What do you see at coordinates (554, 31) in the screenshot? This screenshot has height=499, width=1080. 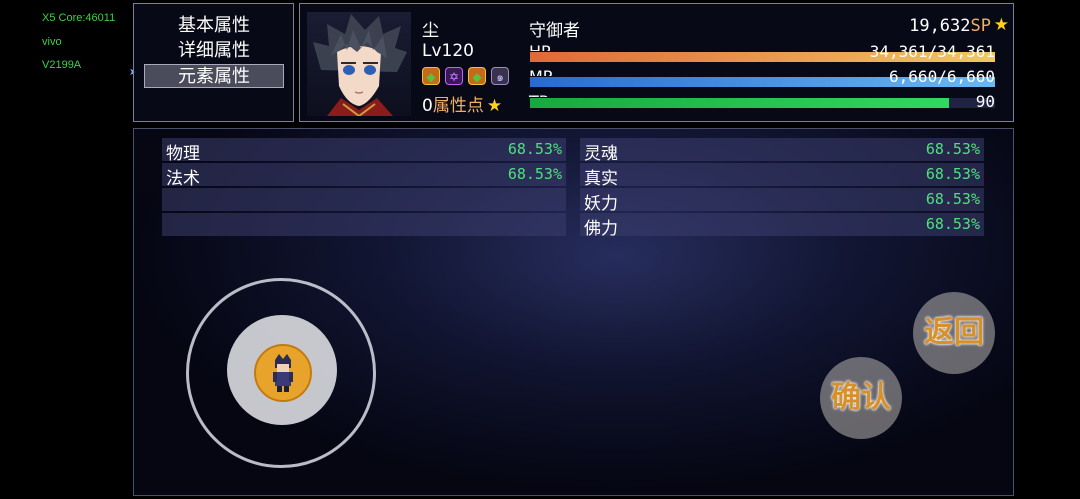 I see `character-class: 守御者` at bounding box center [554, 31].